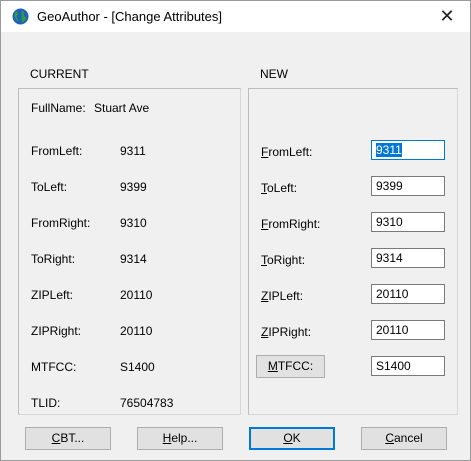  Describe the element at coordinates (61, 223) in the screenshot. I see `current-fromright-label: FromRight:` at that location.